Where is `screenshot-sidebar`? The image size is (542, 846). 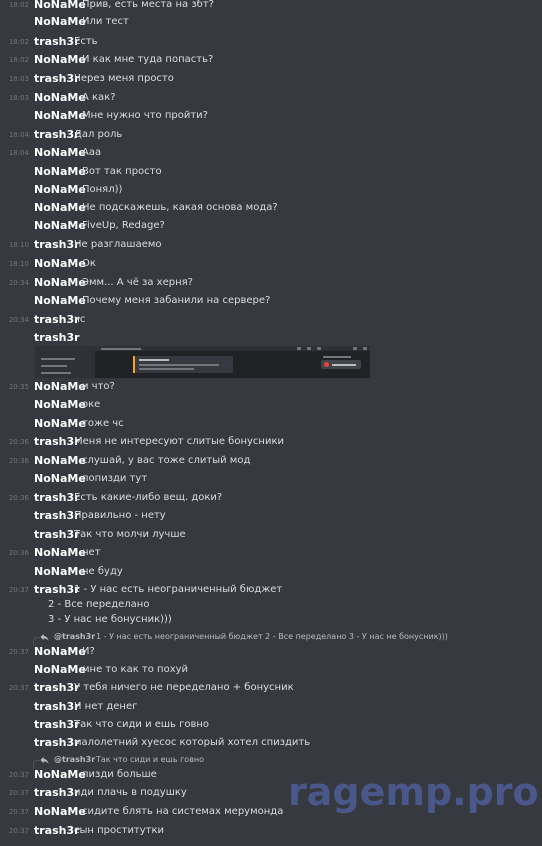
screenshot-sidebar is located at coordinates (65, 364).